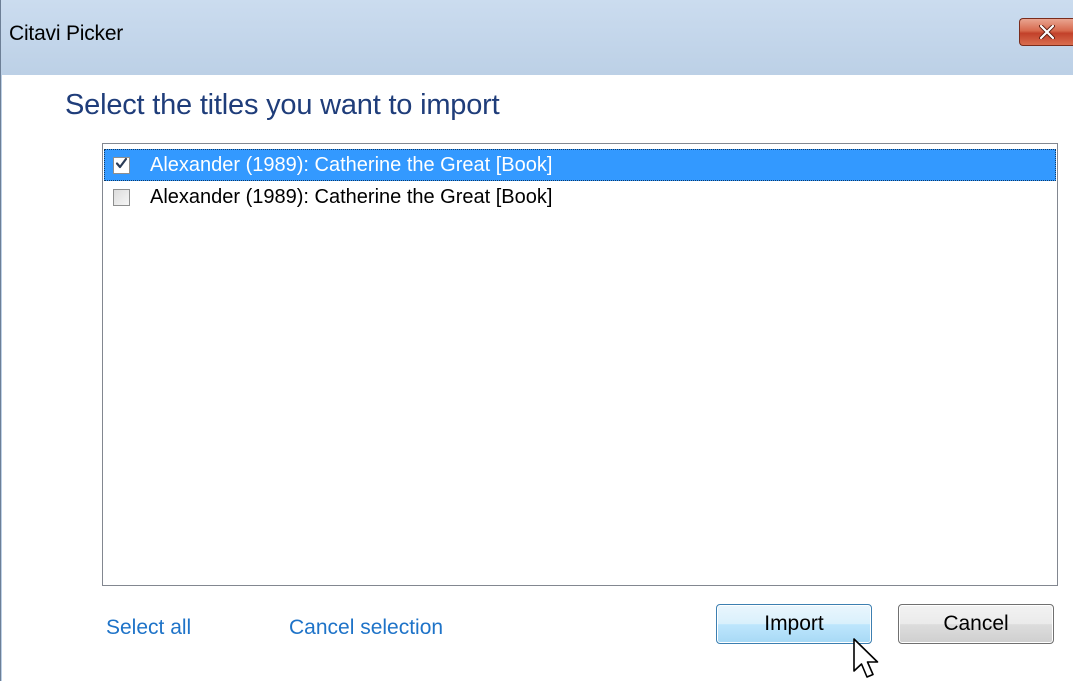 Image resolution: width=1073 pixels, height=681 pixels. I want to click on close-button, so click(1046, 32).